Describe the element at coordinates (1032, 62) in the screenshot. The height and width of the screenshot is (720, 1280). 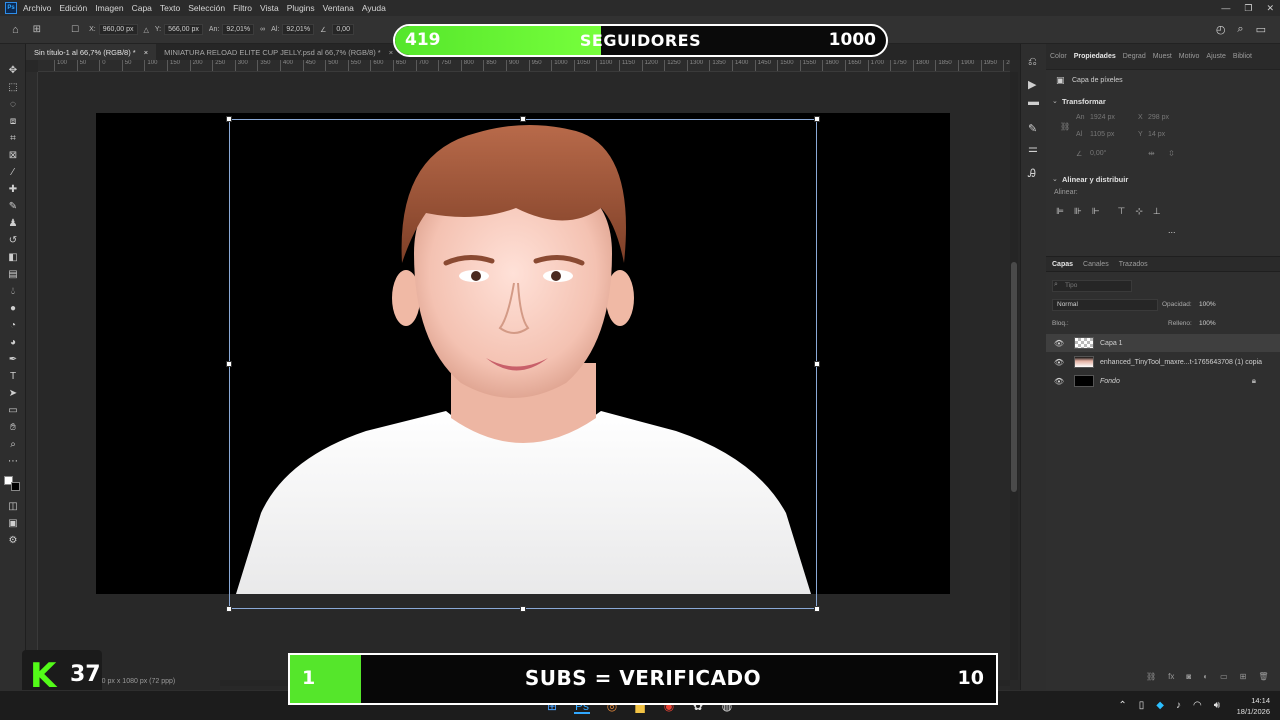
I see `history-icon: ⎌` at that location.